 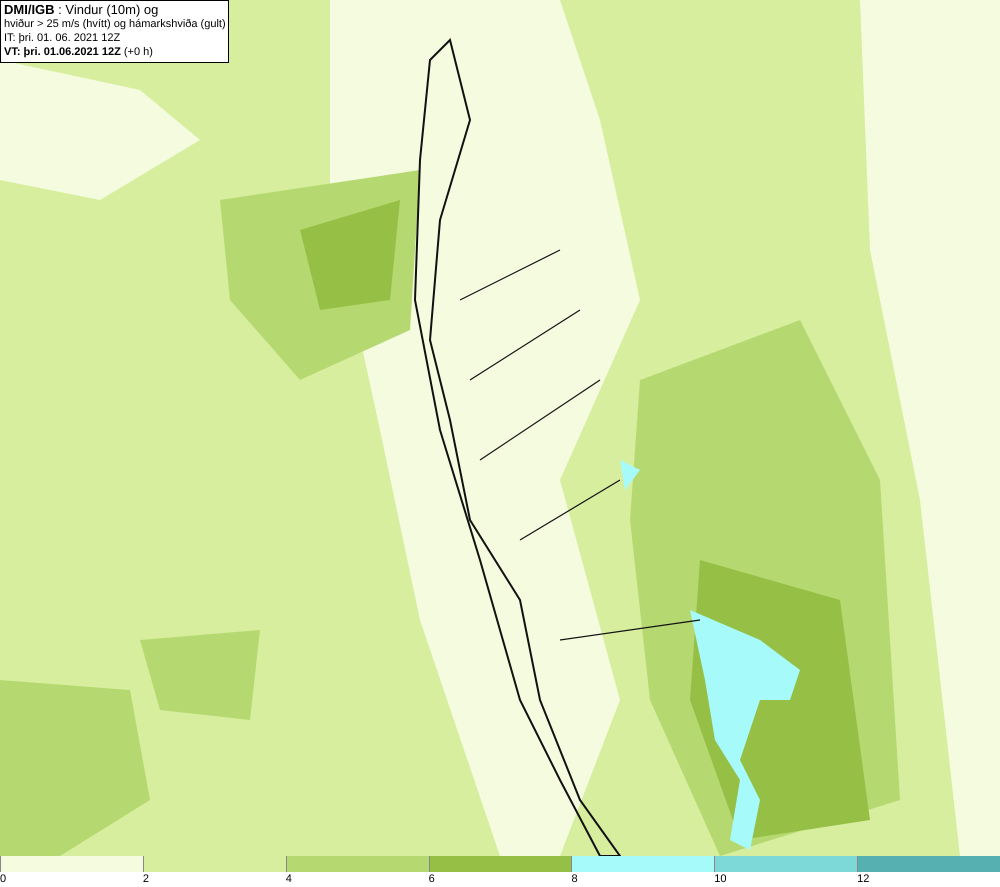 What do you see at coordinates (3, 879) in the screenshot?
I see `legend-label: 0` at bounding box center [3, 879].